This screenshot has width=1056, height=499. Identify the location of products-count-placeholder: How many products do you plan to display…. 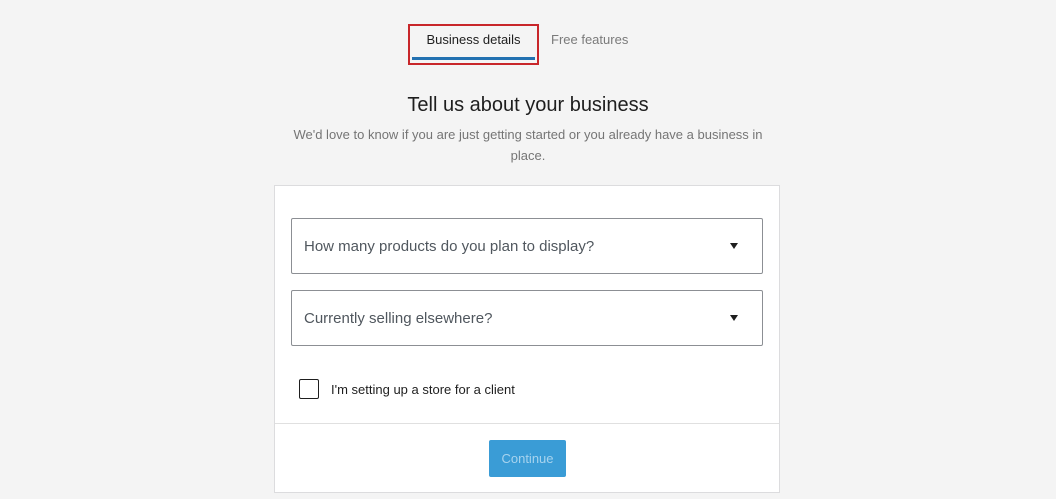
(449, 246).